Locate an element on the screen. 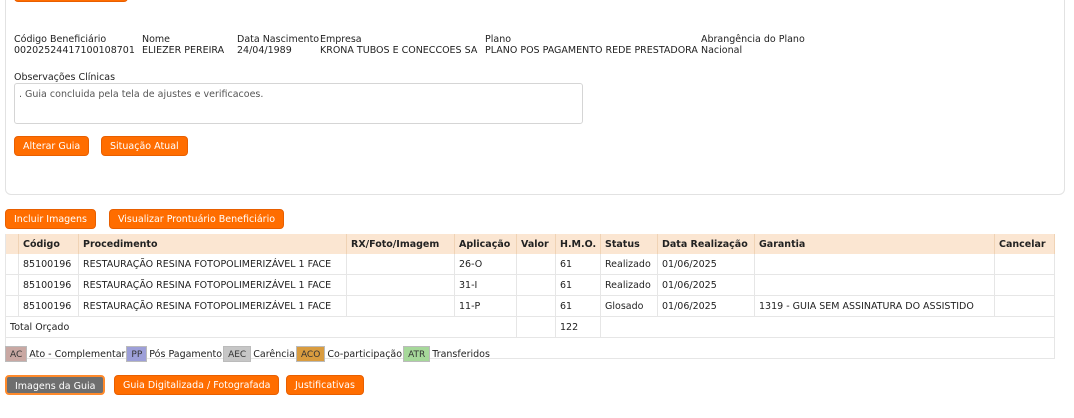  nascimento-label: Data Nascimento is located at coordinates (278, 39).